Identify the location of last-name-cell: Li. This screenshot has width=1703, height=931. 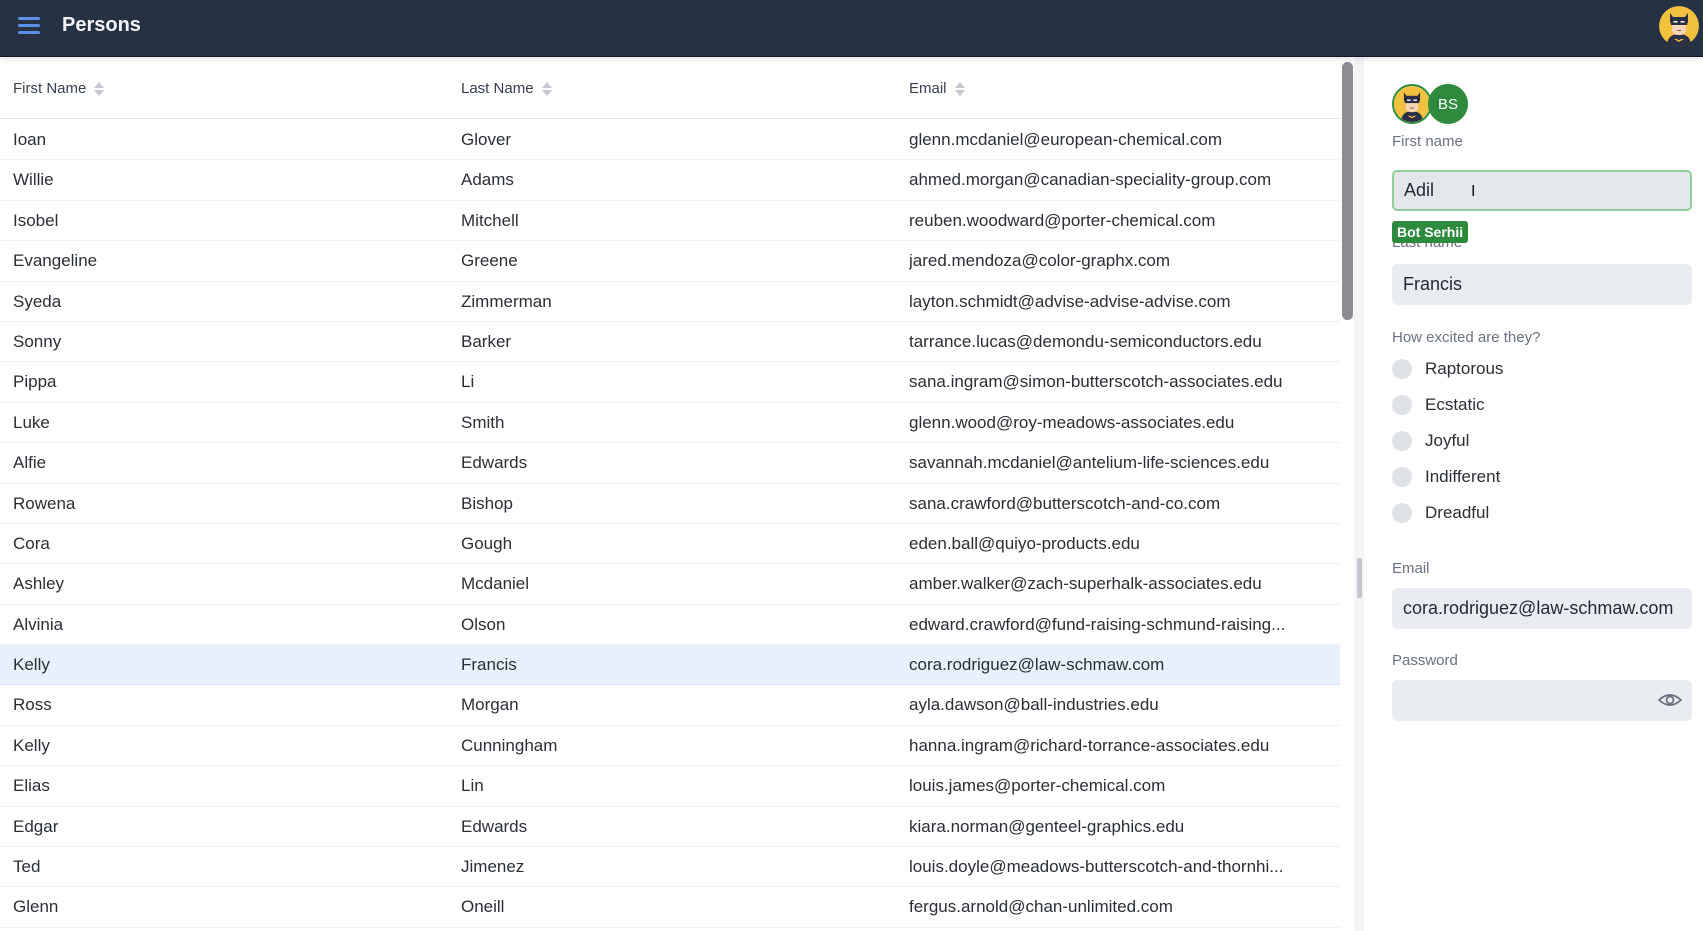
(468, 382).